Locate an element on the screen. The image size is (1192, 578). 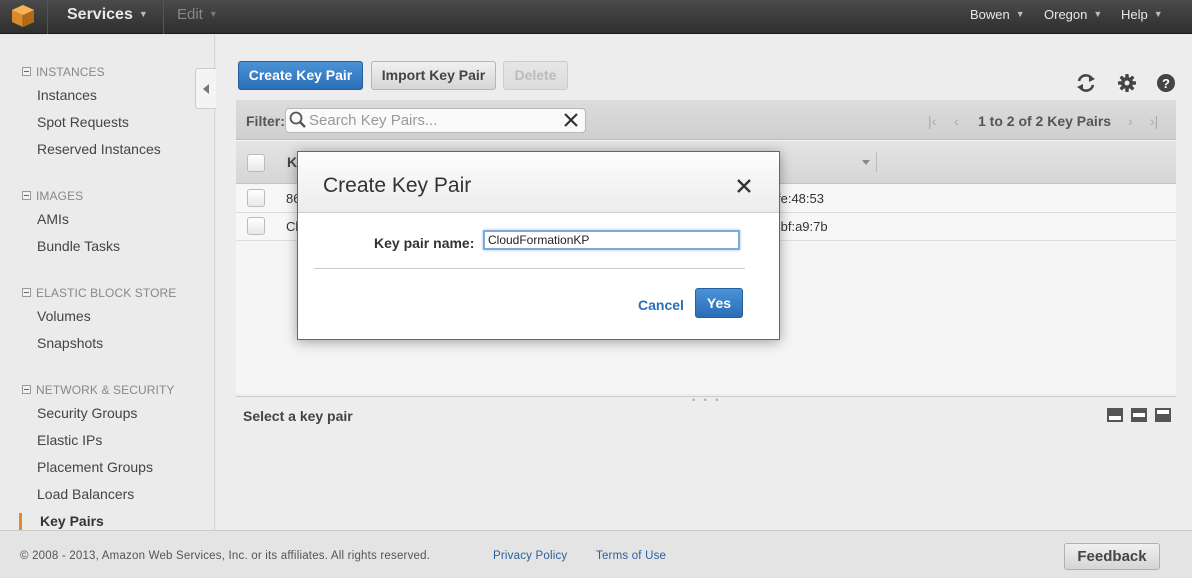
key-pair-name-label: Key pair name: is located at coordinates (424, 243).